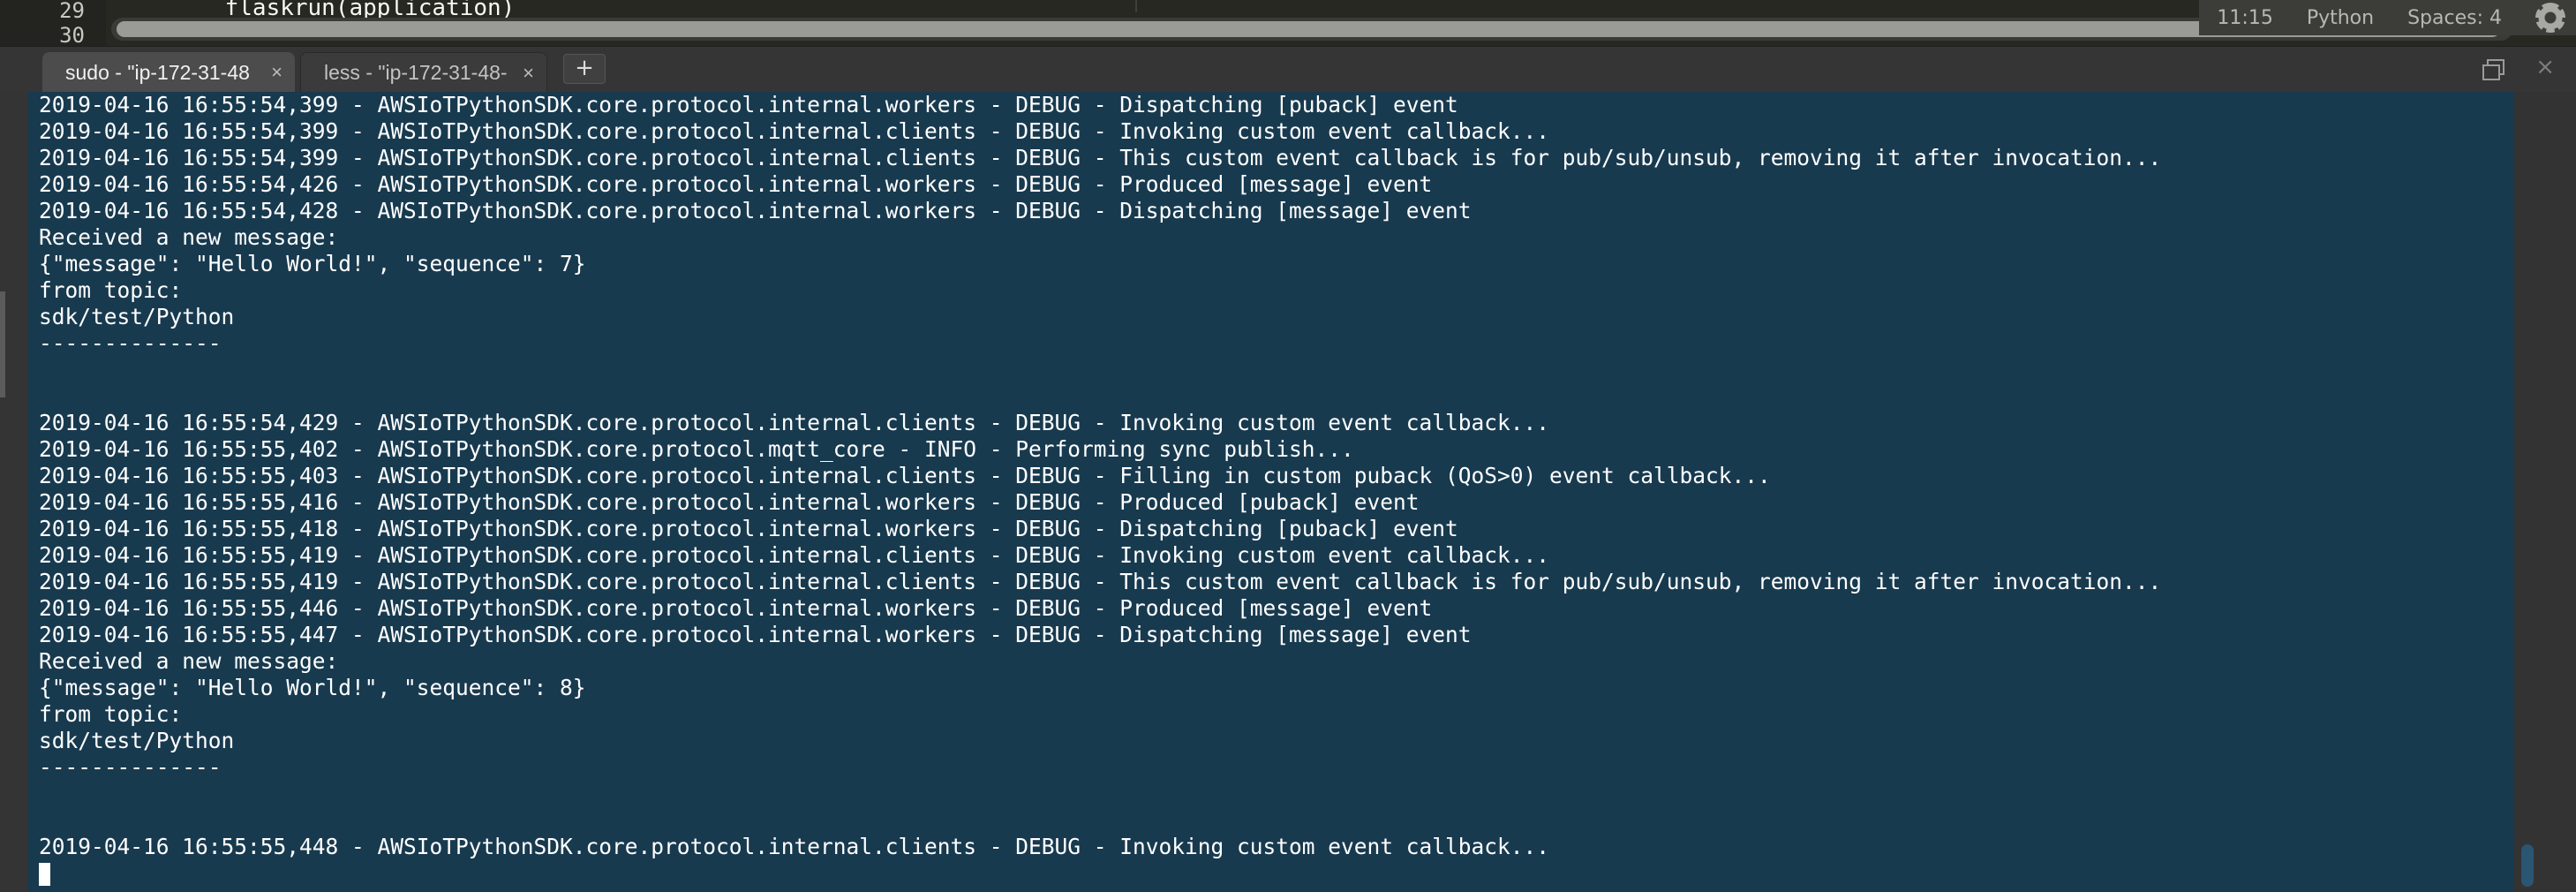  Describe the element at coordinates (584, 69) in the screenshot. I see `new-tab-button: +` at that location.